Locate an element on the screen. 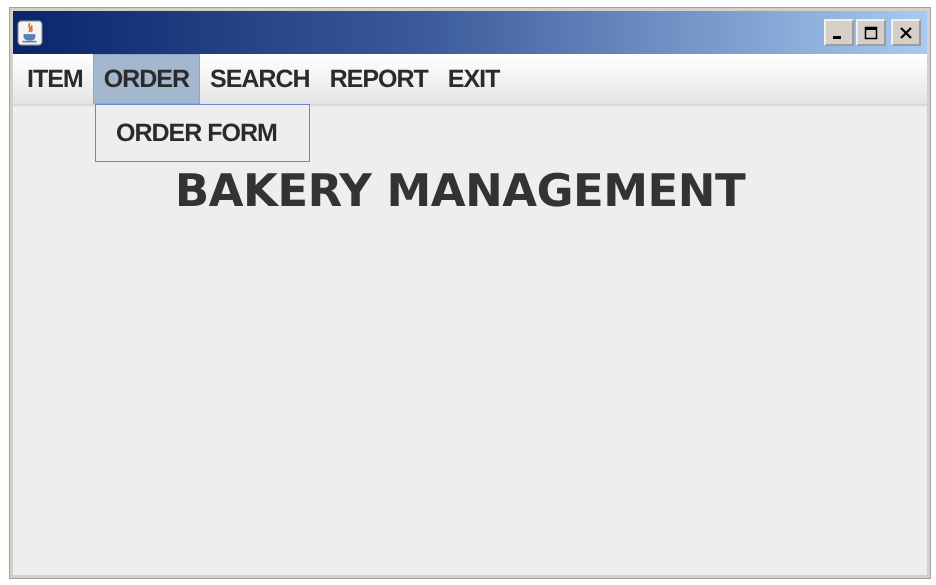 The height and width of the screenshot is (585, 936). menu-item: ITEM is located at coordinates (55, 79).